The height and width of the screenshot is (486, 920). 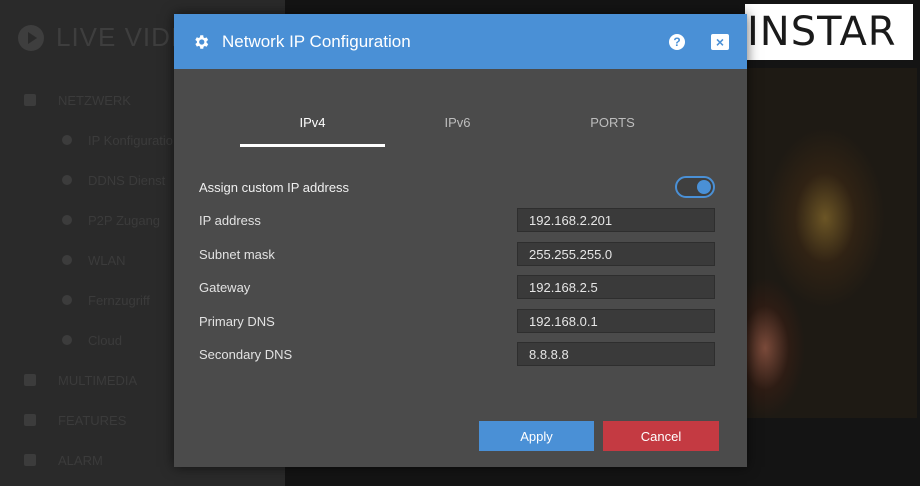 I want to click on primary-dns-field: 192.168.0.1, so click(x=616, y=321).